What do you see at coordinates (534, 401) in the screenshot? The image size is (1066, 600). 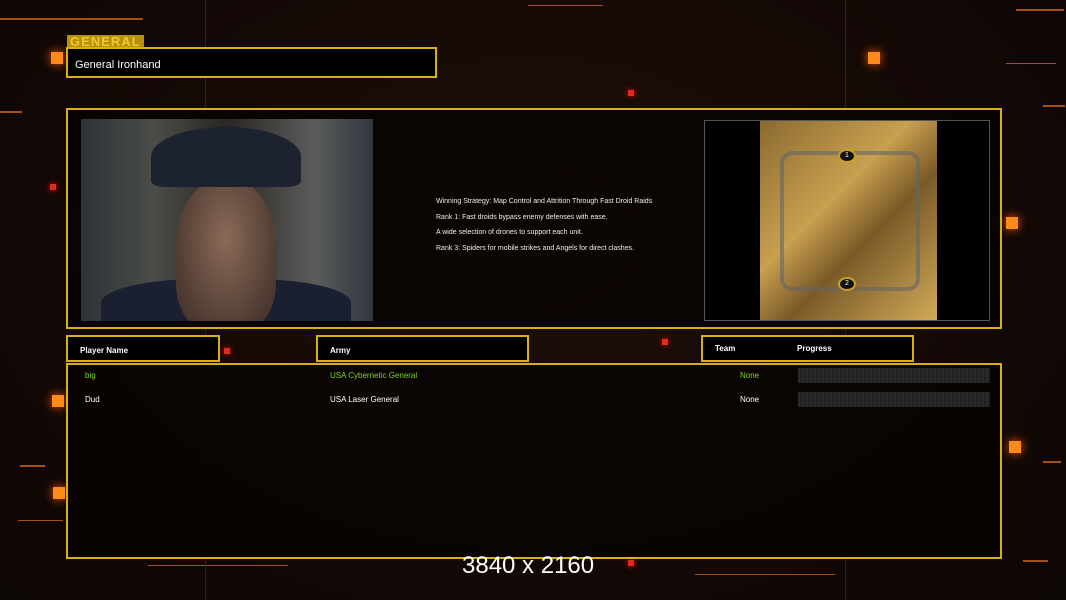 I see `player-row: Dud USA Laser General None` at bounding box center [534, 401].